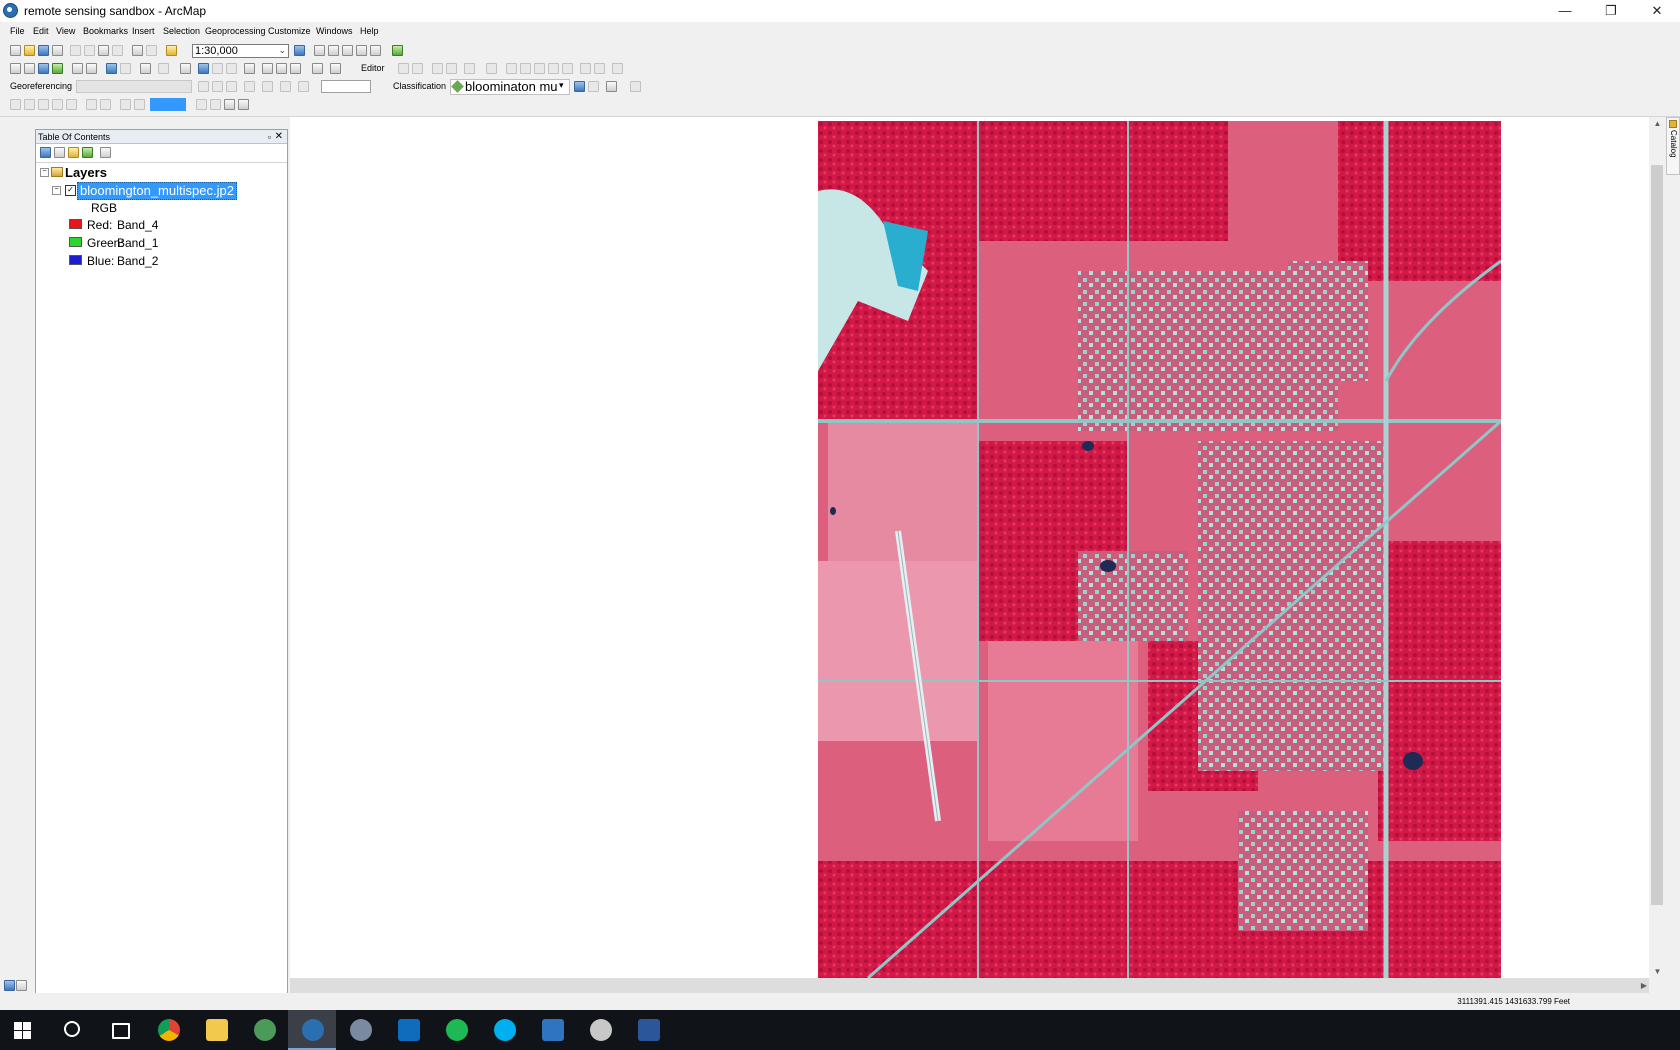  What do you see at coordinates (1657, 971) in the screenshot?
I see `scroll-down-icon: ▼` at bounding box center [1657, 971].